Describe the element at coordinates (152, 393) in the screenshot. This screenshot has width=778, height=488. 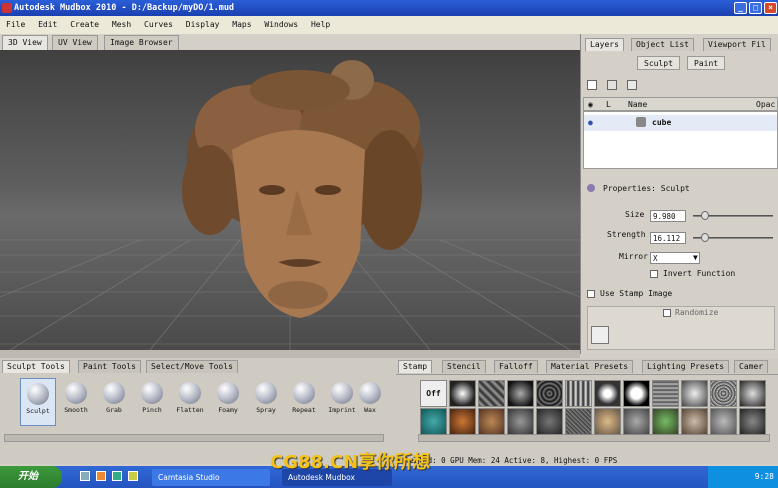
I see `pinch-tool-icon` at that location.